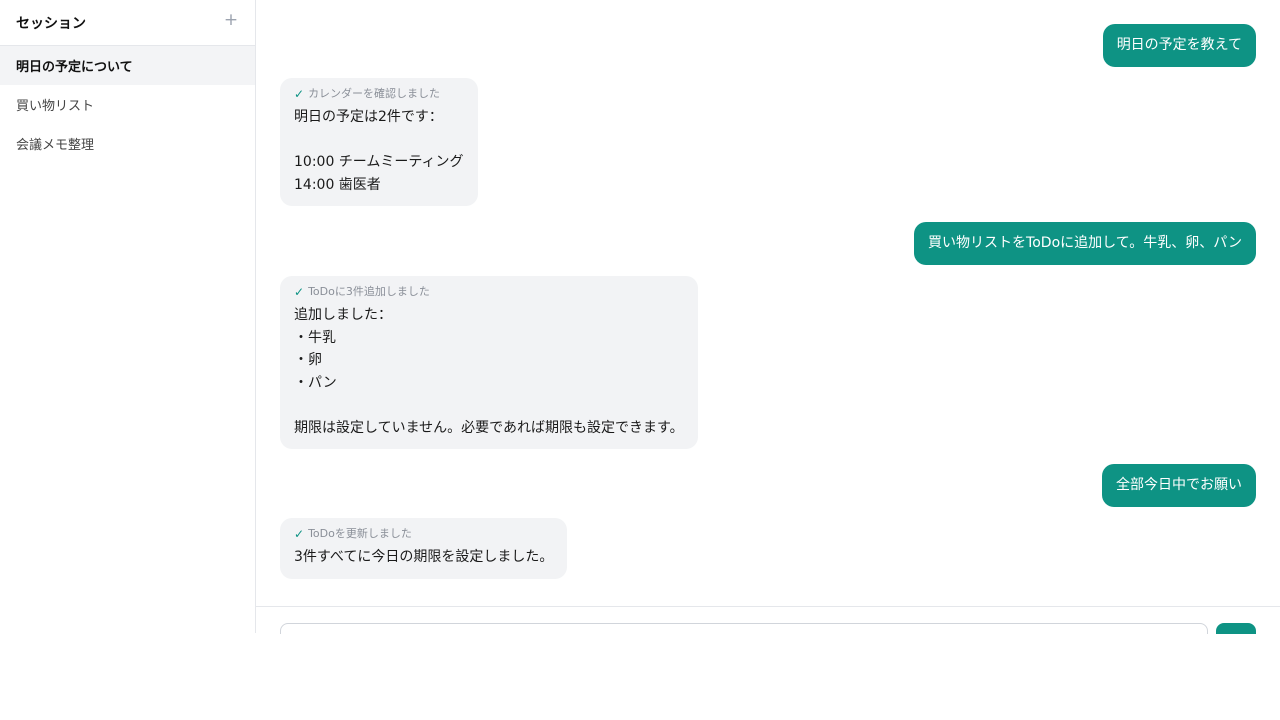 The width and height of the screenshot is (1280, 720). Describe the element at coordinates (424, 557) in the screenshot. I see `message-text: 3件すべてに今日の期限を設定しました。` at that location.